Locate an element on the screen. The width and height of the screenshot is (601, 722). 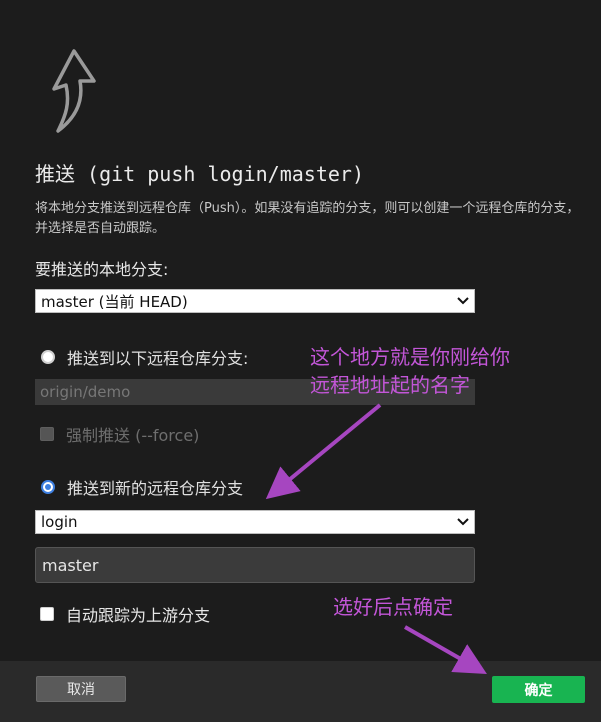
push-existing-radio is located at coordinates (48, 357).